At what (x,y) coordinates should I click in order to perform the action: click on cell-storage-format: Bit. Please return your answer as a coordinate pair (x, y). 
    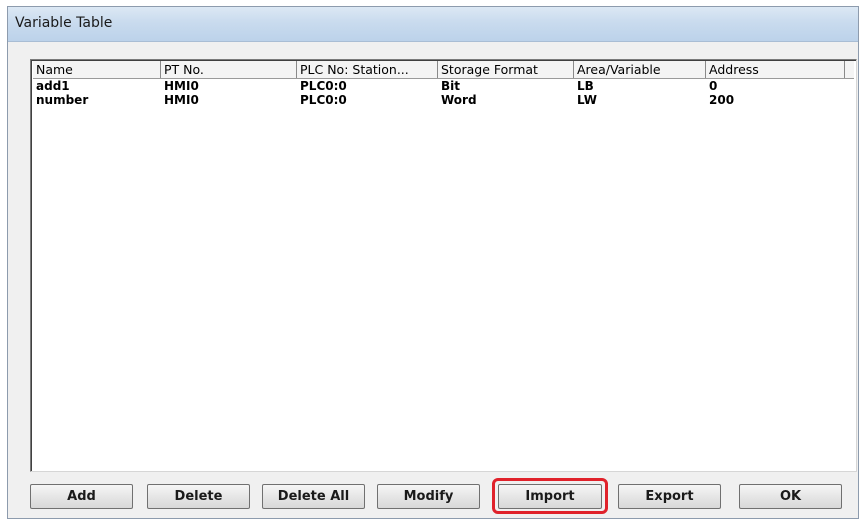
    Looking at the image, I should click on (450, 86).